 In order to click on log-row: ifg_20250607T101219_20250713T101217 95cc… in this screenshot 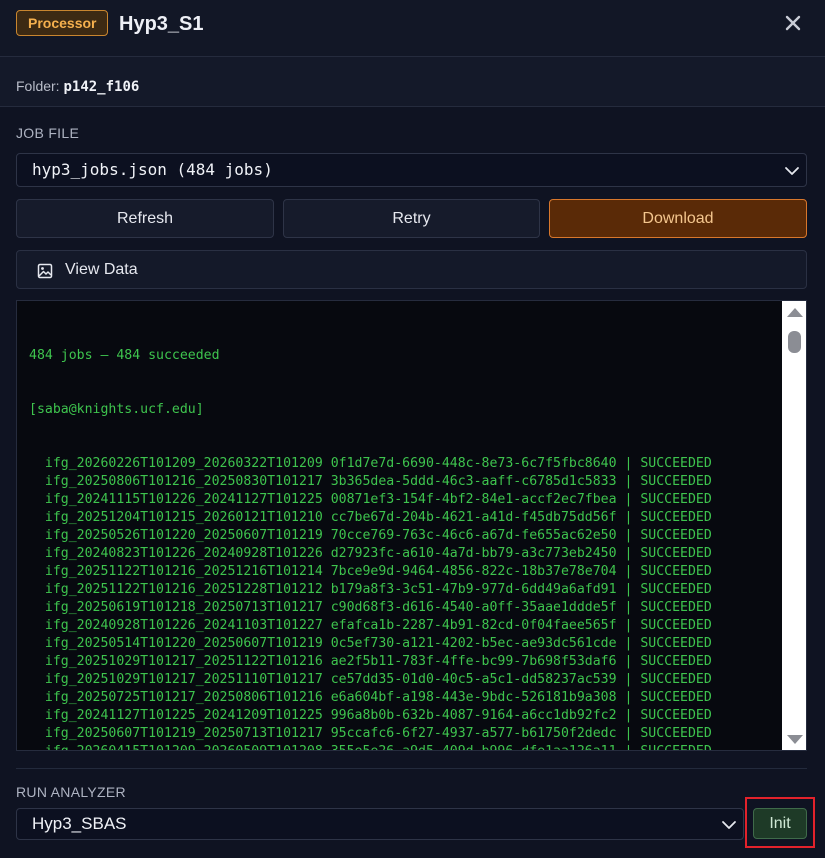, I will do `click(370, 733)`.